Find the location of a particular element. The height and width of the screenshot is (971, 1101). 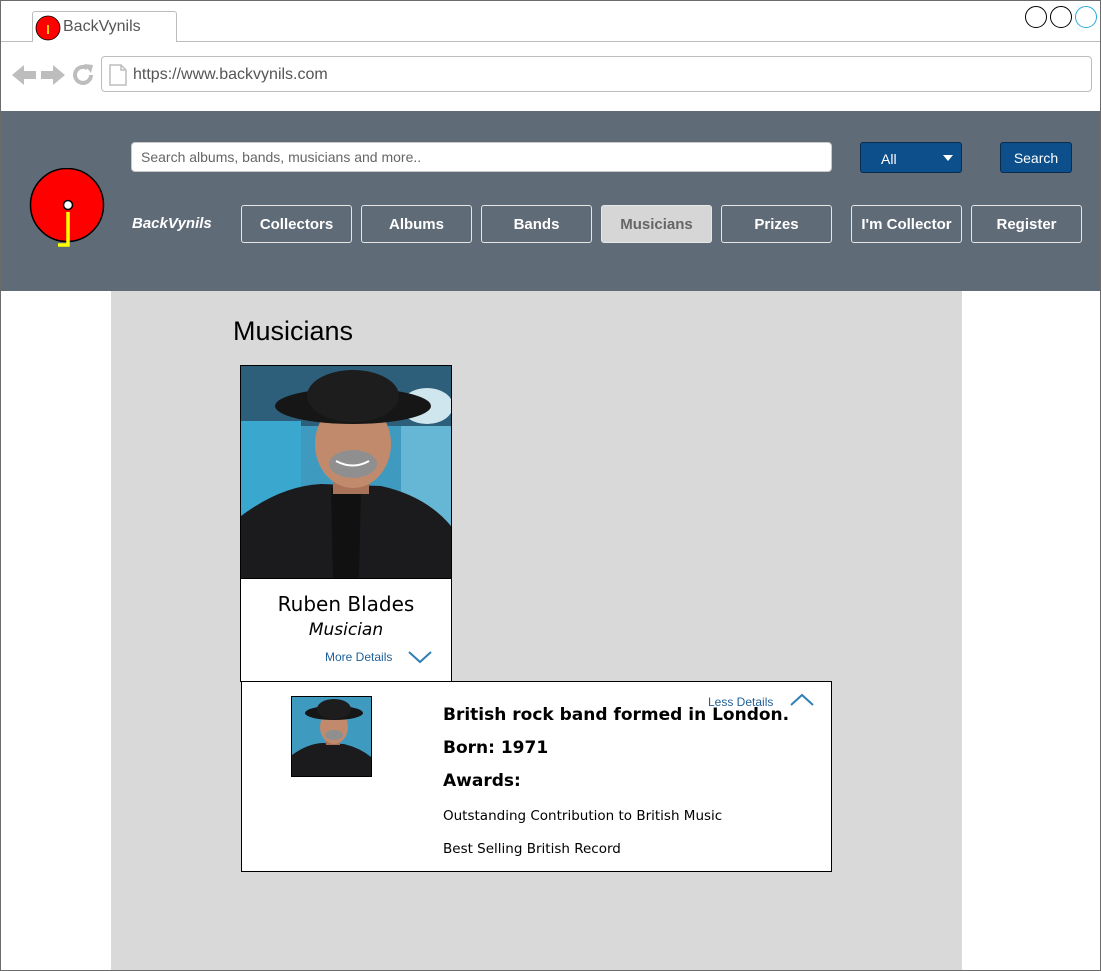

address-bar: https://www.backvynils.com is located at coordinates (550, 76).